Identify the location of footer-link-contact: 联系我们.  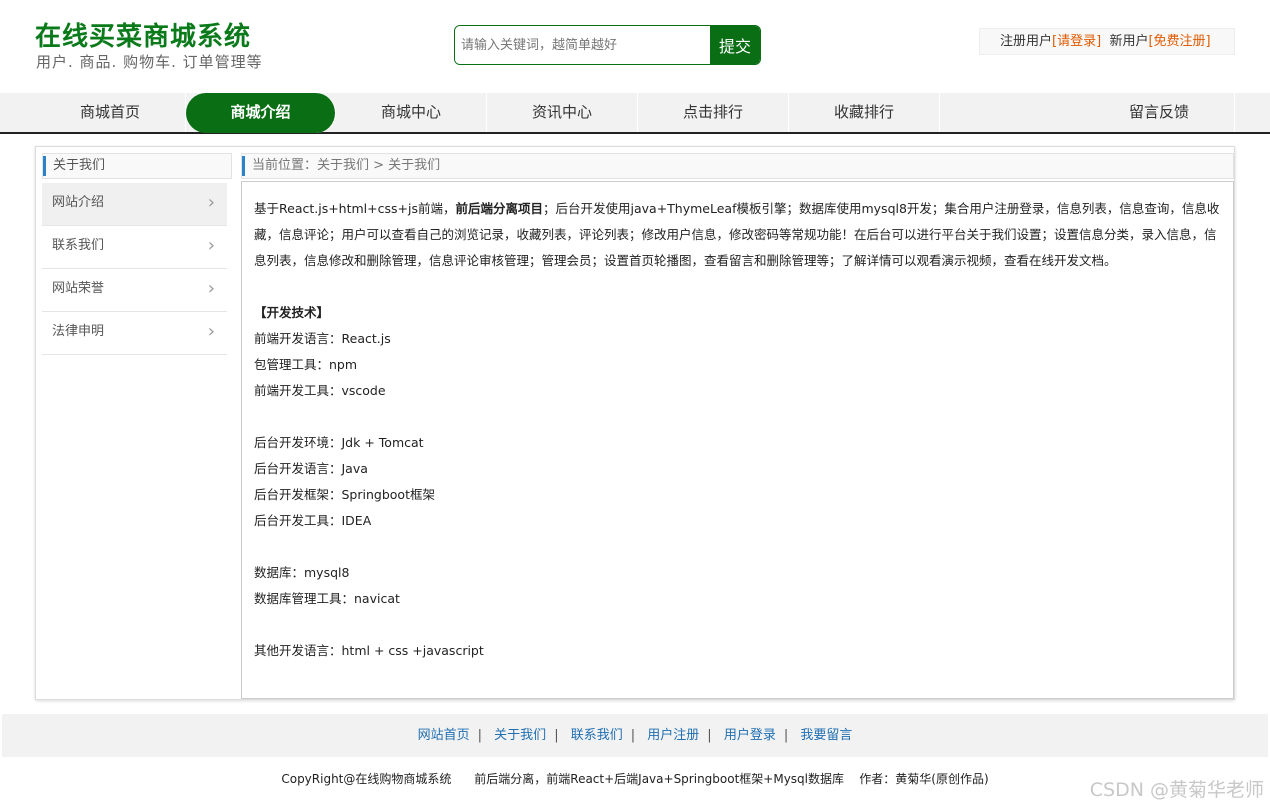
(597, 735).